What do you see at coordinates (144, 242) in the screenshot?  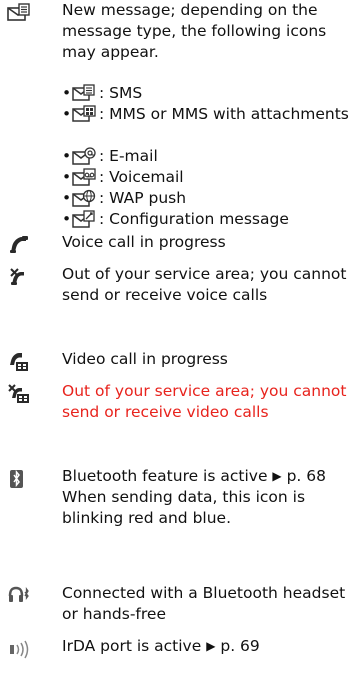 I see `entry-text: Voice call in progress` at bounding box center [144, 242].